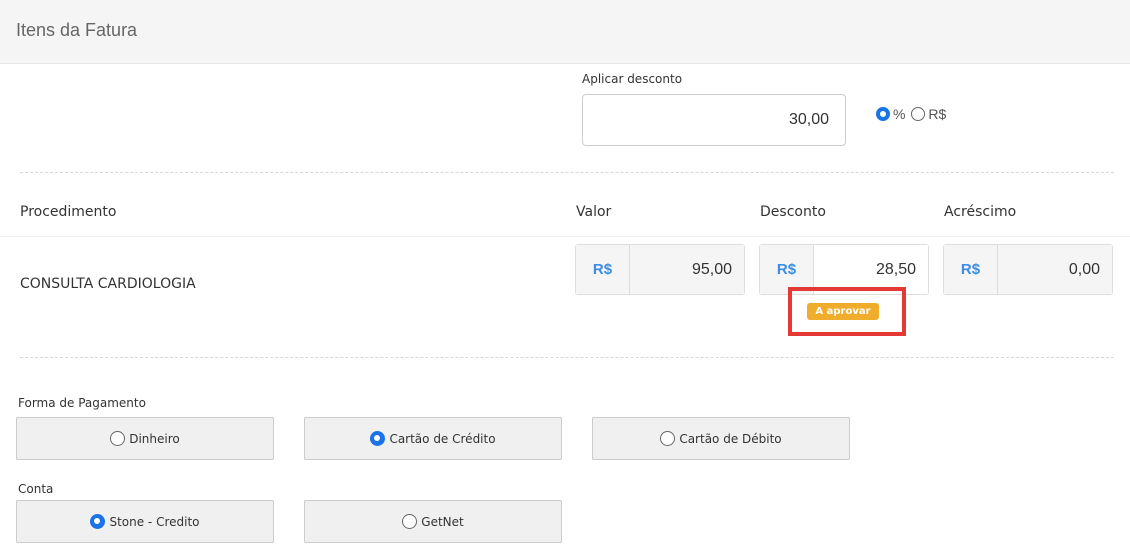 The width and height of the screenshot is (1130, 550). I want to click on surcharge-field: R$ 0,00, so click(1028, 269).